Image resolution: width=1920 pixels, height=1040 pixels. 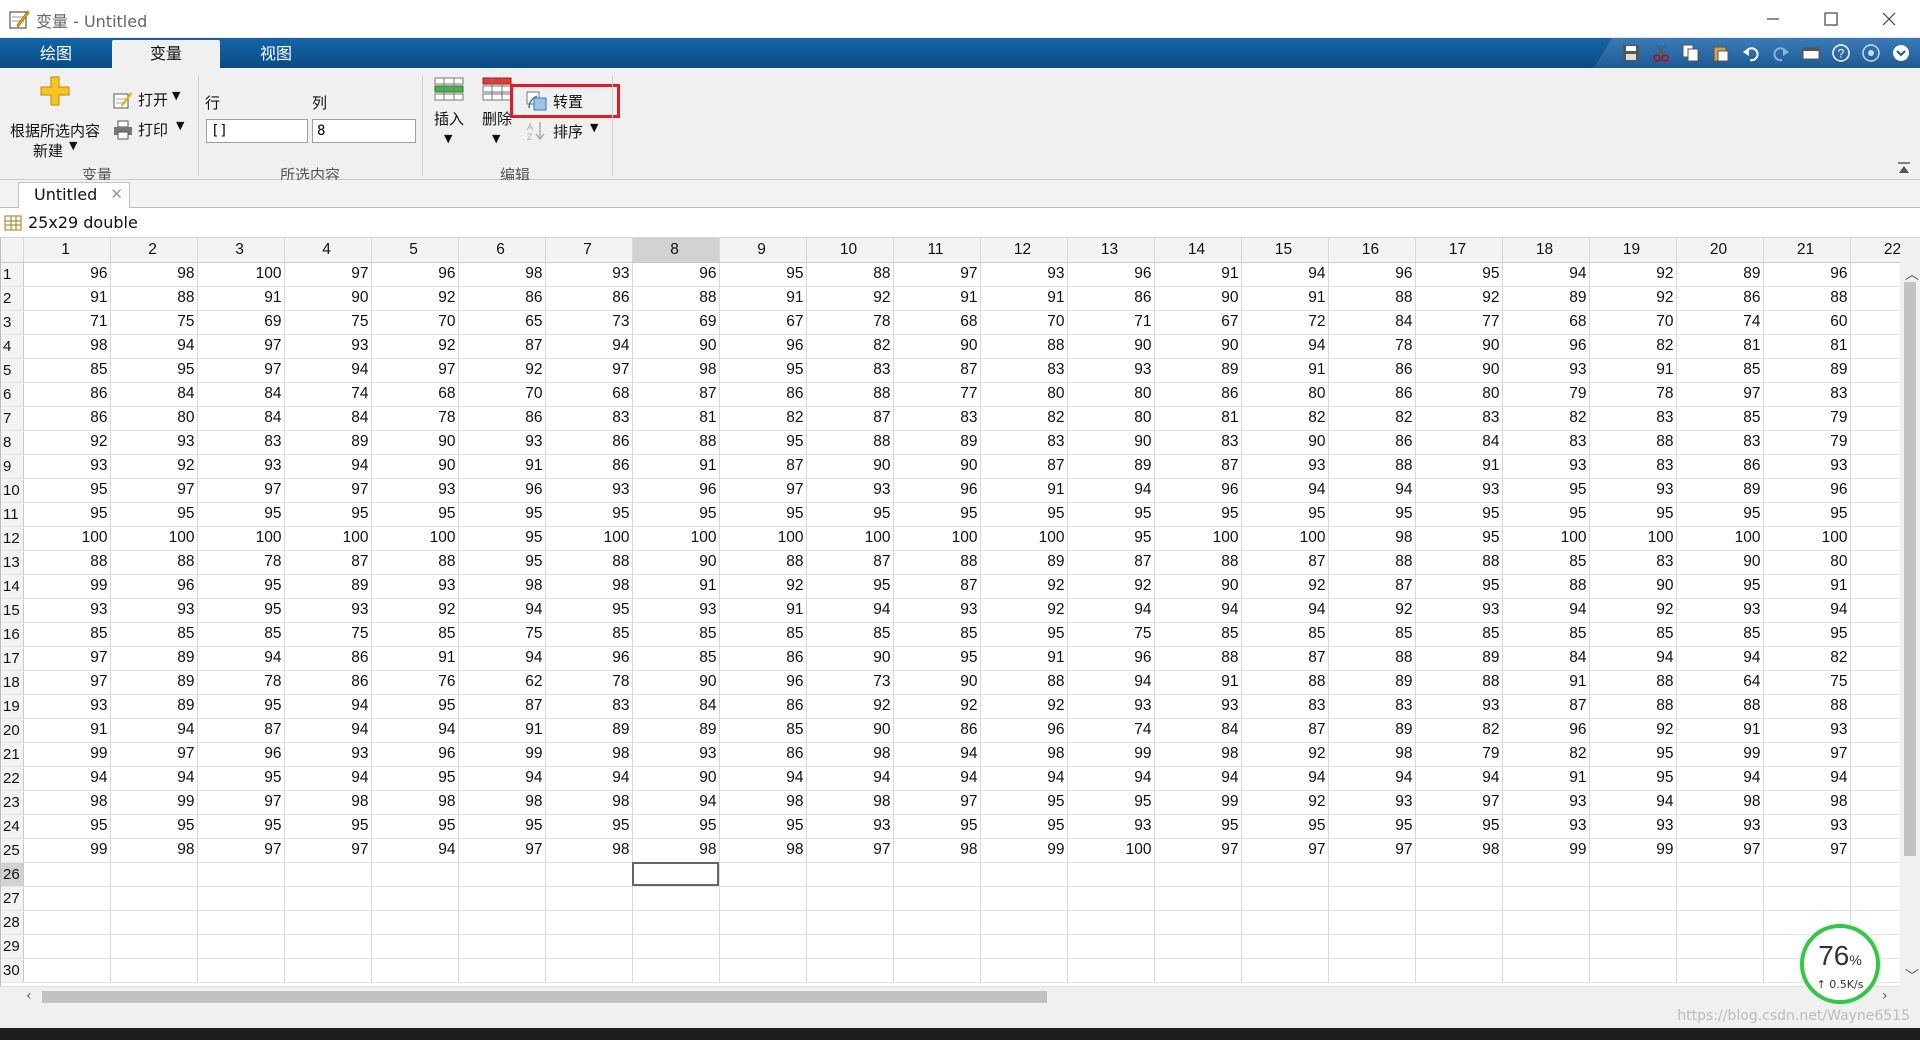 What do you see at coordinates (415, 322) in the screenshot?
I see `grid-cell: 70` at bounding box center [415, 322].